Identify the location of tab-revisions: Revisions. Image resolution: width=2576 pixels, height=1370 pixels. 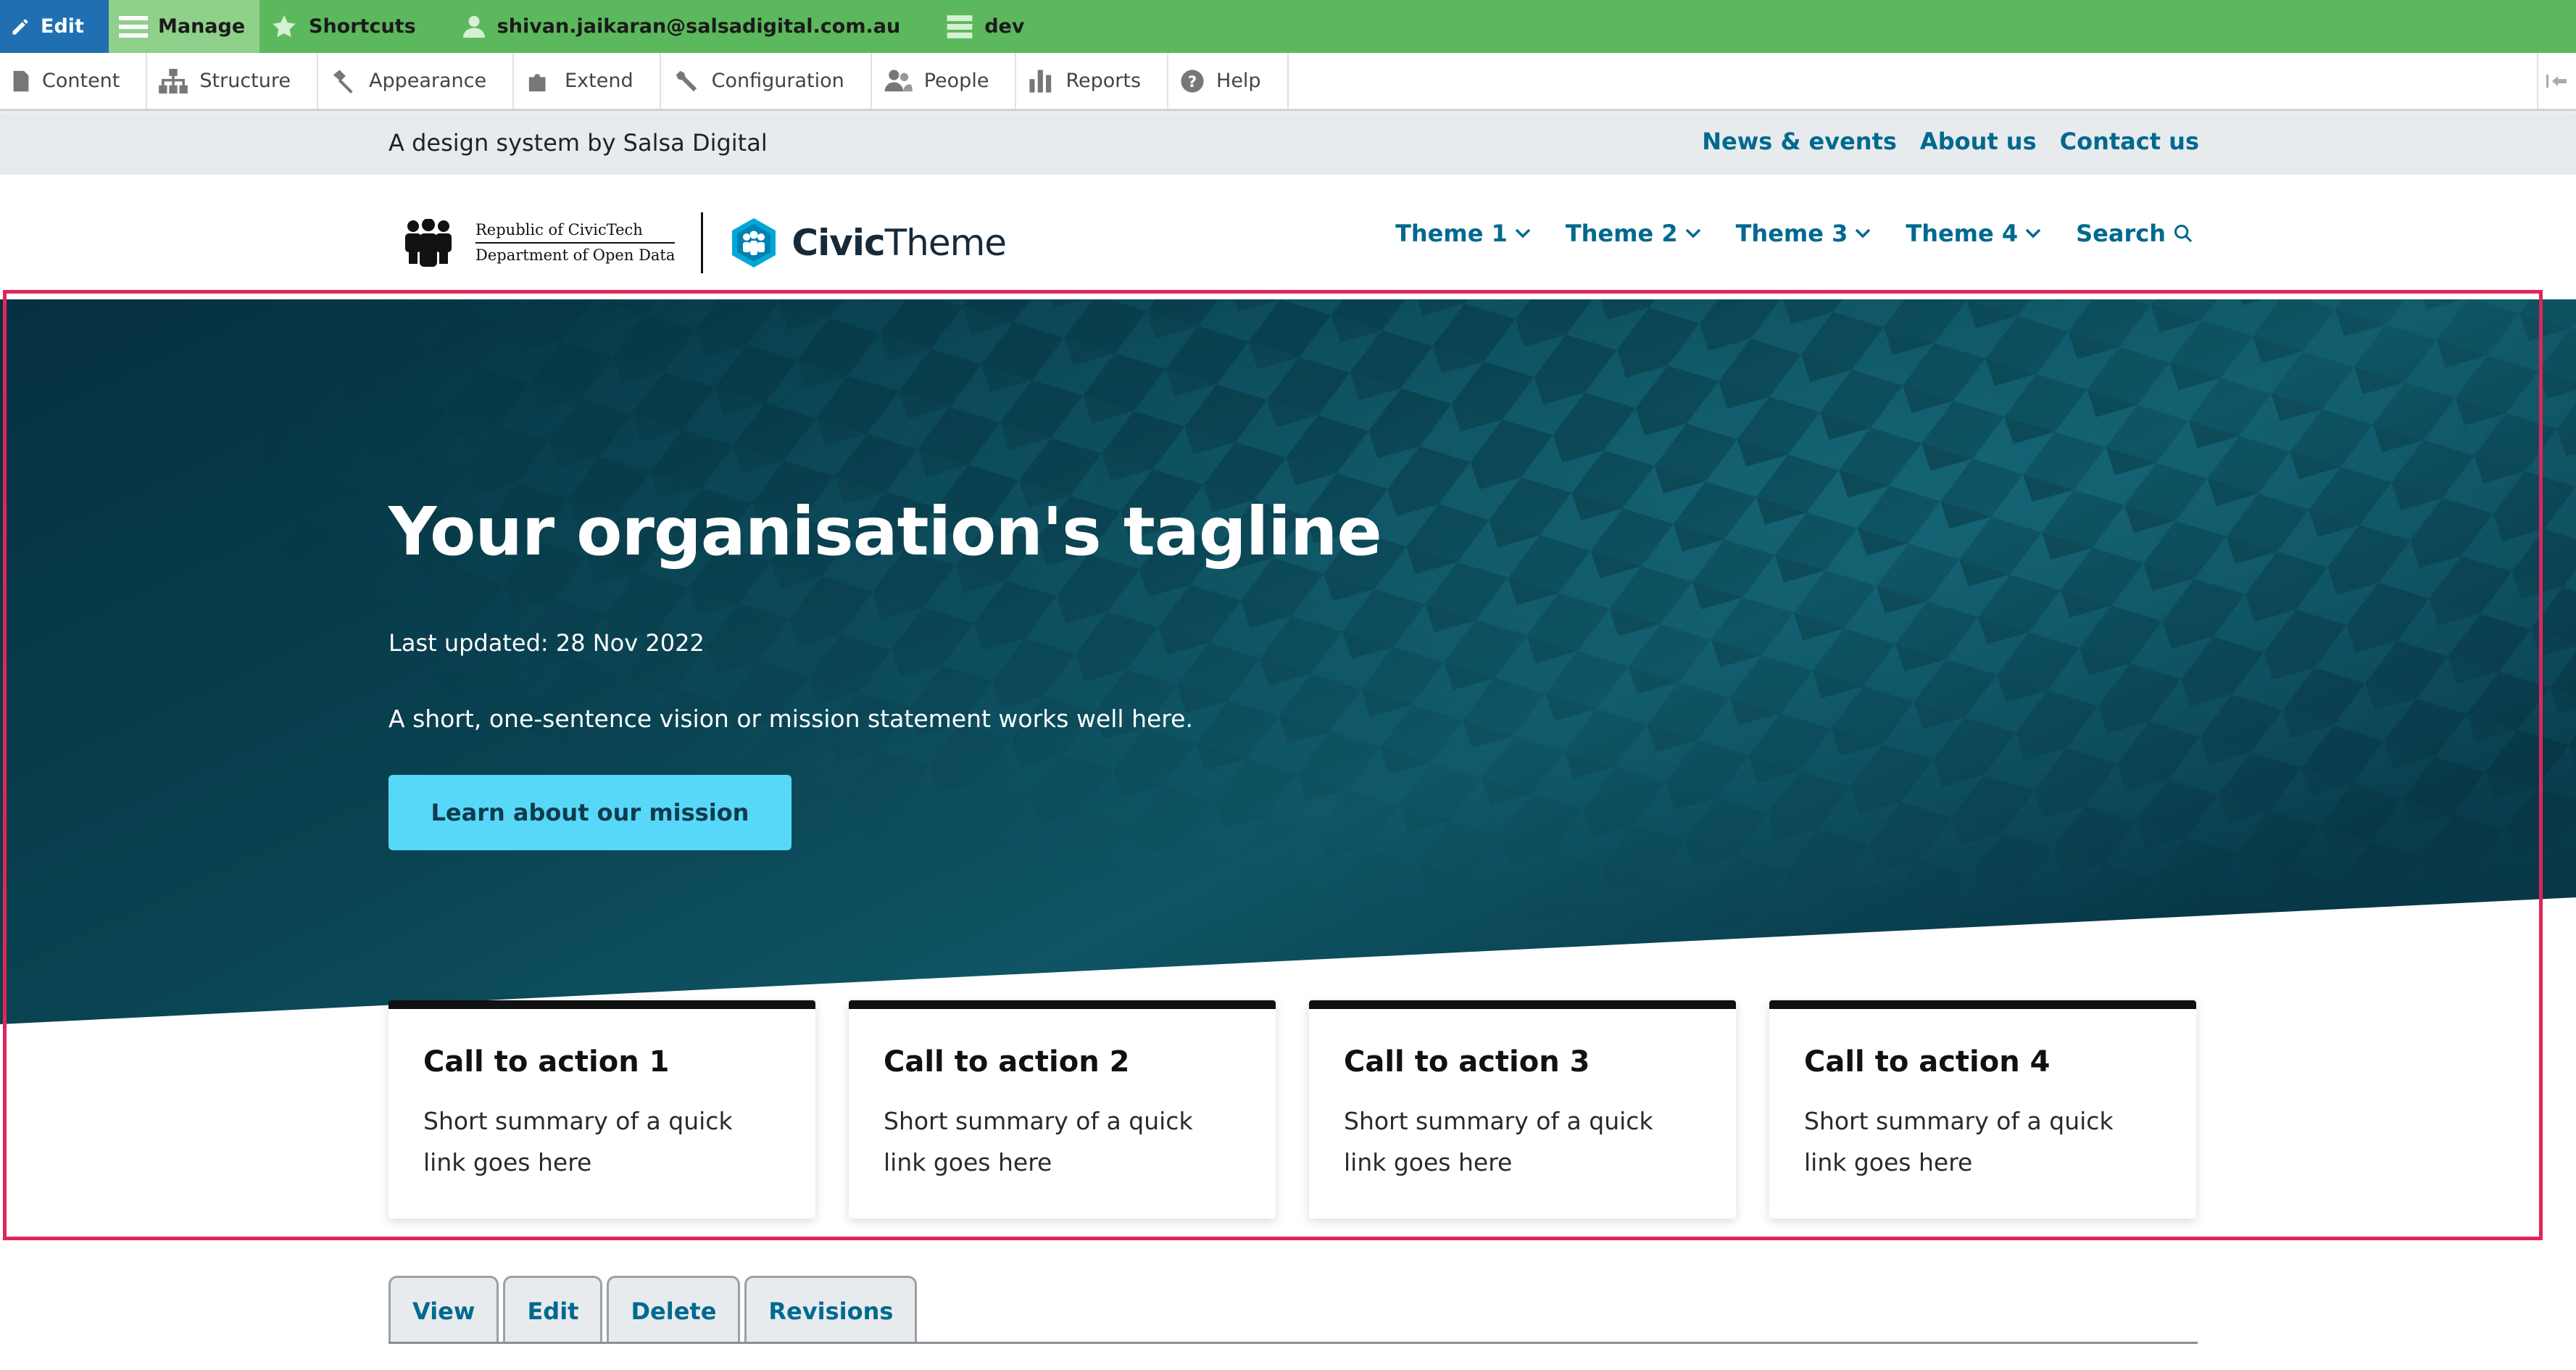
(831, 1310).